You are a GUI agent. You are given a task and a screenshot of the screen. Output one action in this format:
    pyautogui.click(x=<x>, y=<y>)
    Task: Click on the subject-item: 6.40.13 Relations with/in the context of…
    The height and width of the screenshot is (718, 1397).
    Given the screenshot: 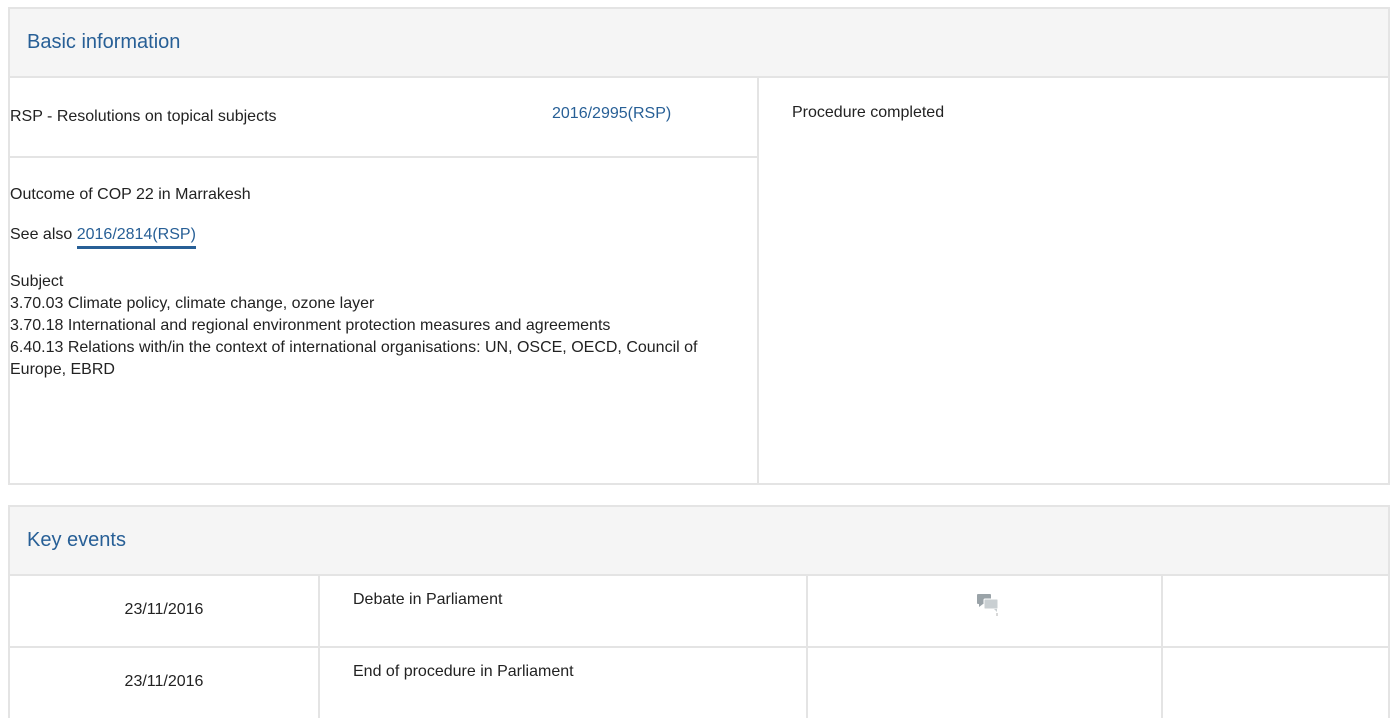 What is the action you would take?
    pyautogui.click(x=354, y=358)
    